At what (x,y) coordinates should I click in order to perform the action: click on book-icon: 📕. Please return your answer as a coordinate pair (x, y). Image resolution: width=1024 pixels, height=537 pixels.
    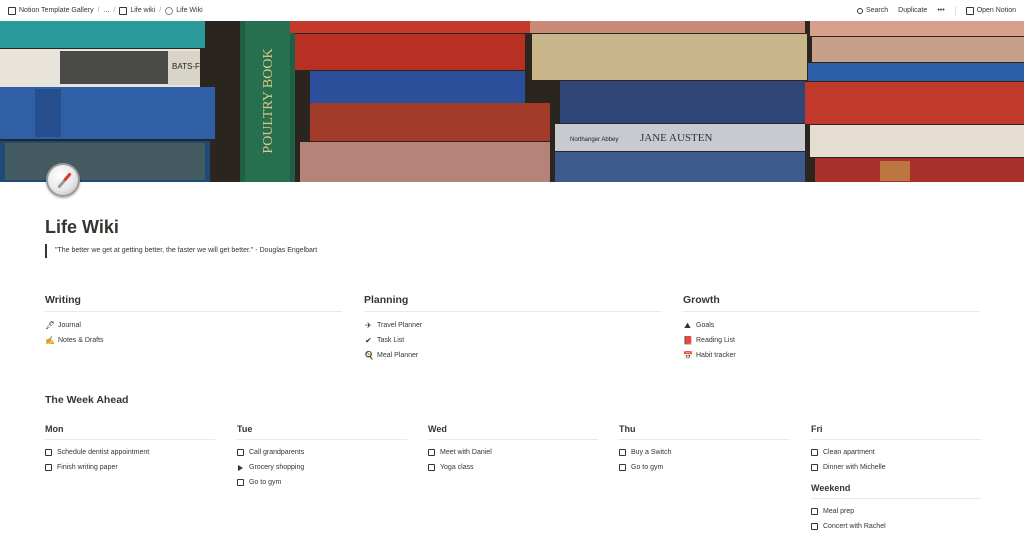
    Looking at the image, I should click on (688, 340).